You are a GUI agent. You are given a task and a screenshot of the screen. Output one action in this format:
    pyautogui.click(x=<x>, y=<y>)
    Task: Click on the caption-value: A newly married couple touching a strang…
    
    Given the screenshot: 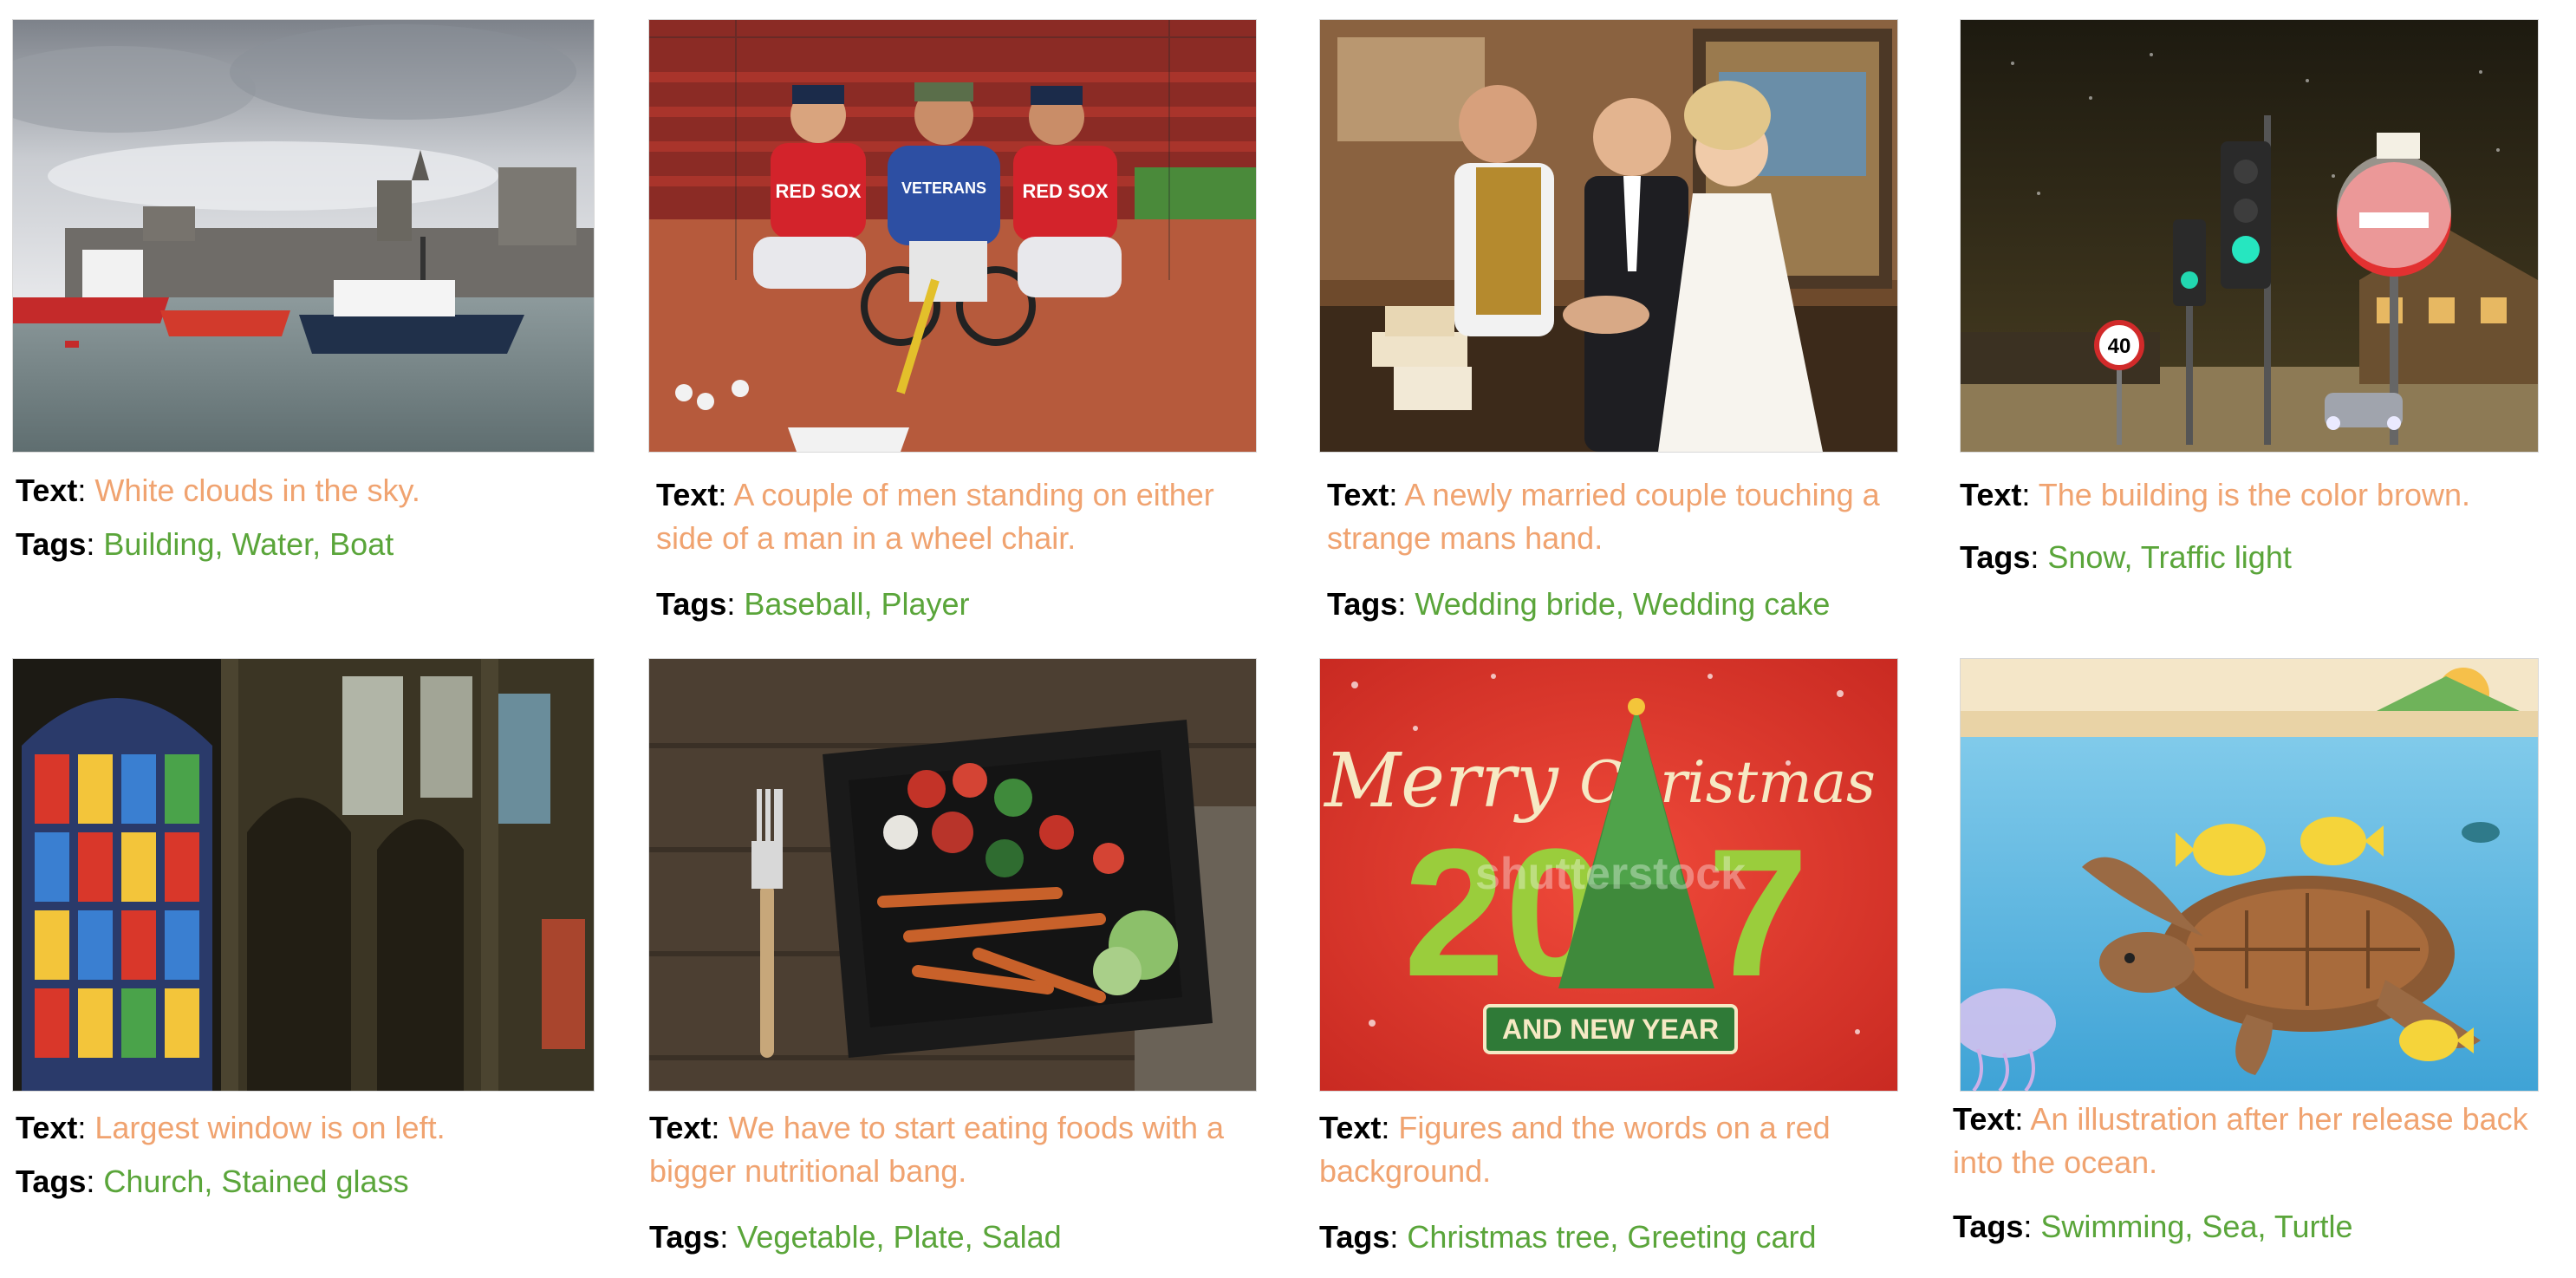 What is the action you would take?
    pyautogui.click(x=1603, y=517)
    